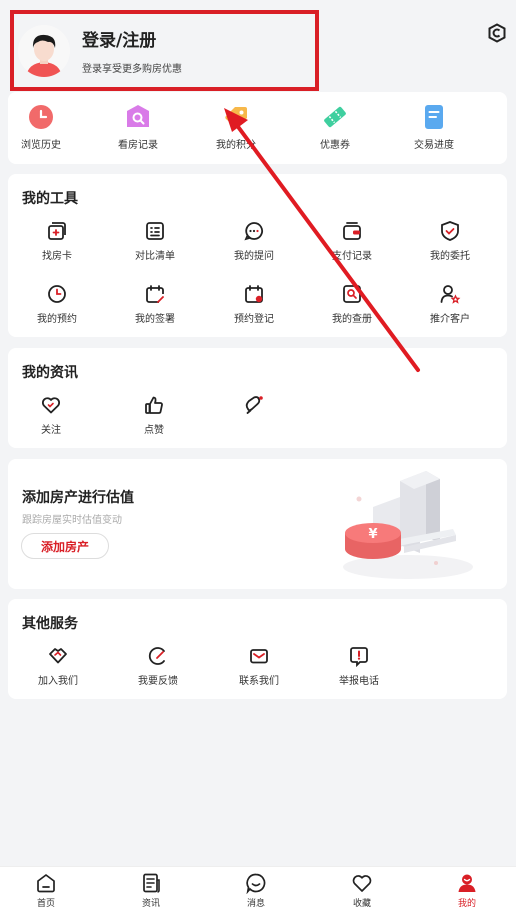  Describe the element at coordinates (41, 145) in the screenshot. I see `quick-item-label: 浏览历史` at that location.